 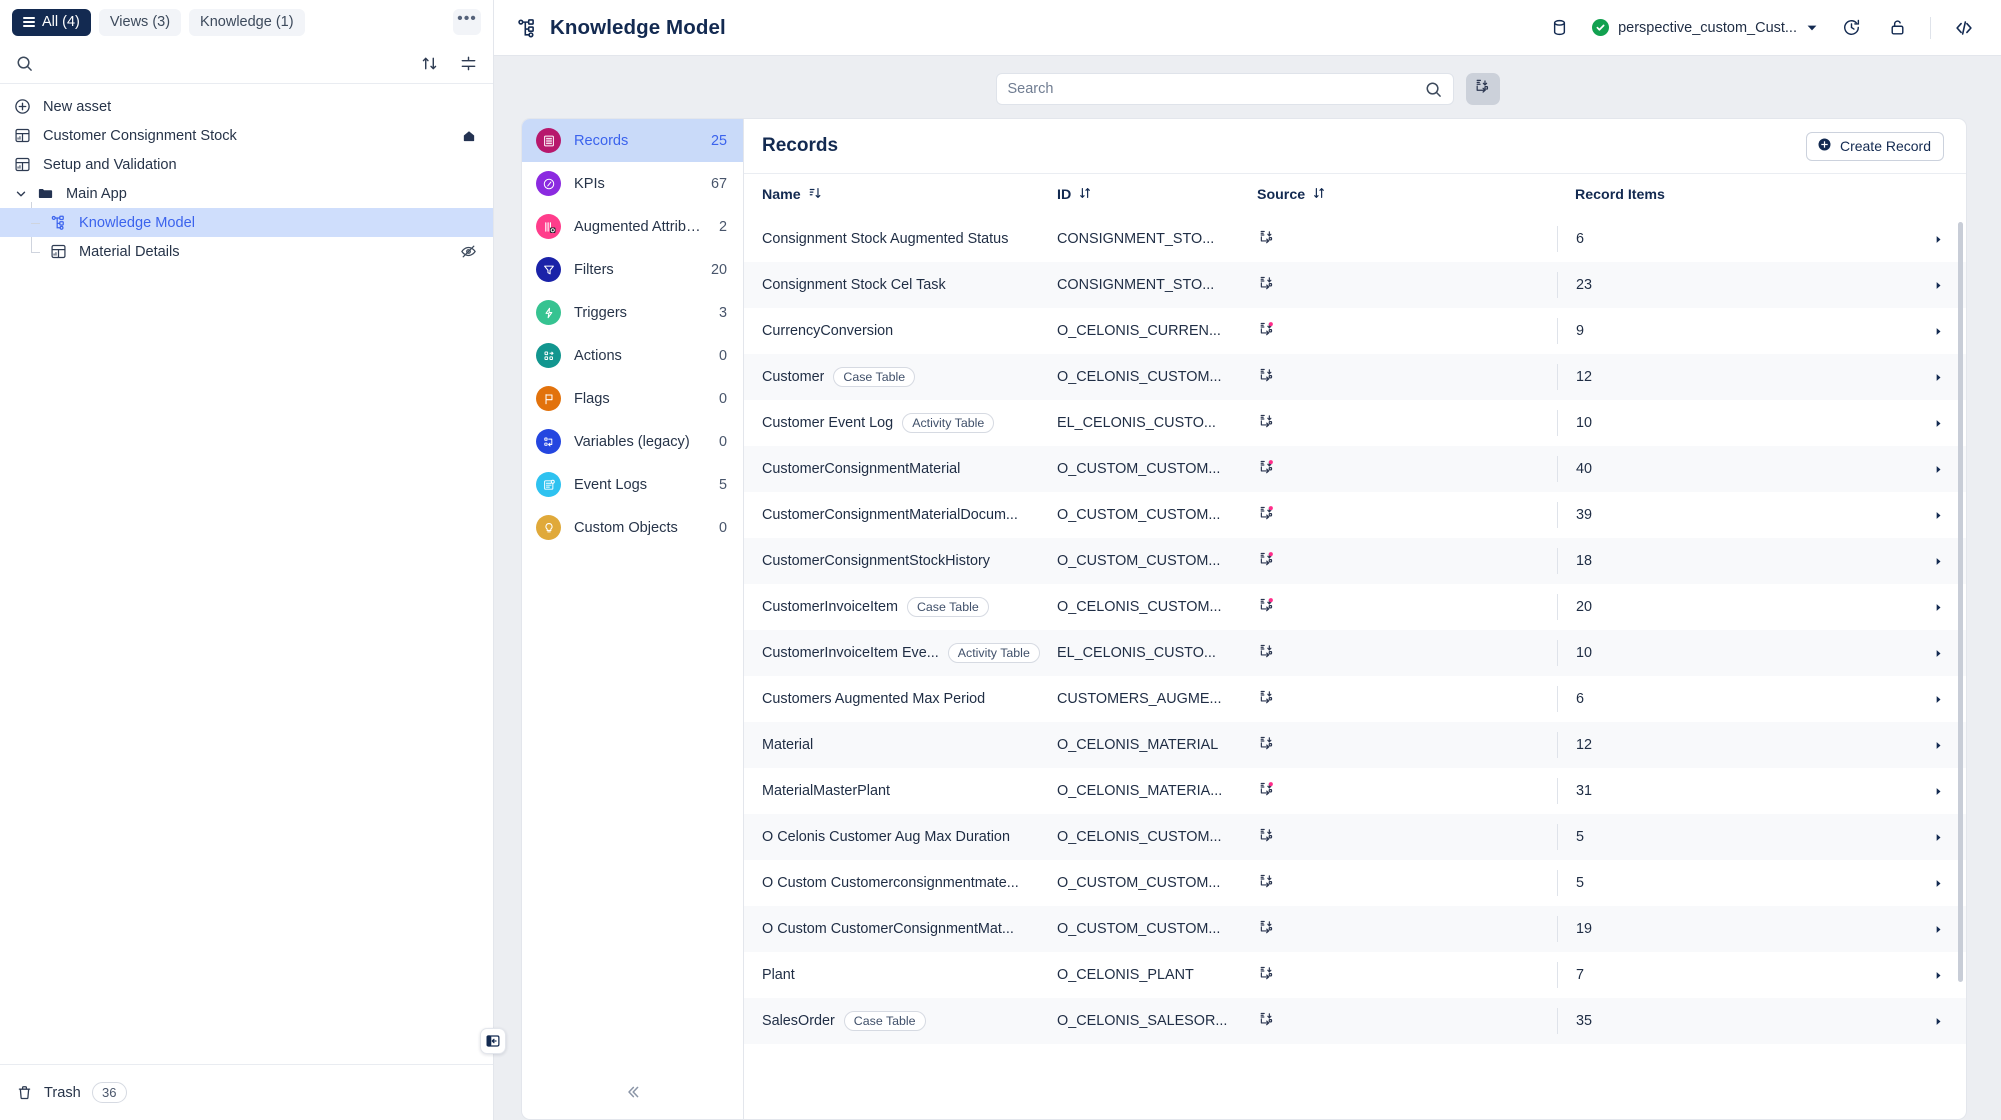 I want to click on home-icon, so click(x=469, y=136).